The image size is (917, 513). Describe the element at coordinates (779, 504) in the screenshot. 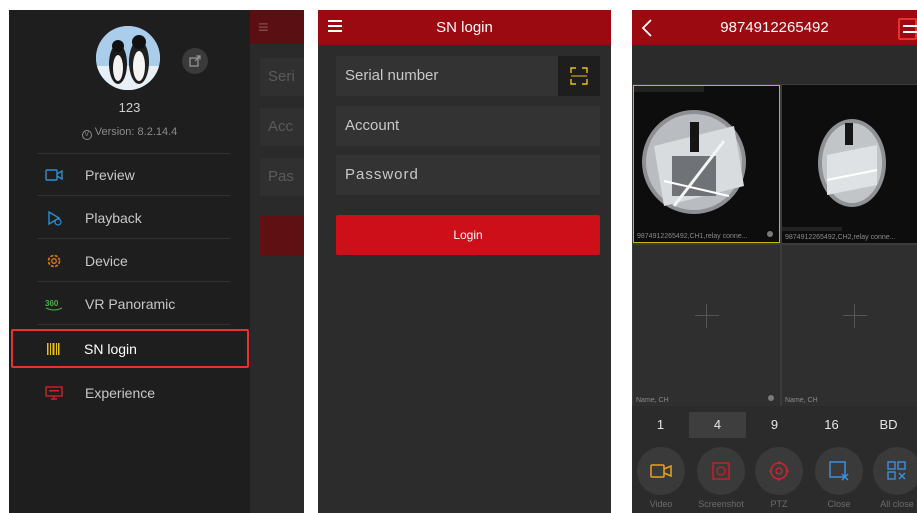

I see `tool-label-ptz: PTZ` at that location.